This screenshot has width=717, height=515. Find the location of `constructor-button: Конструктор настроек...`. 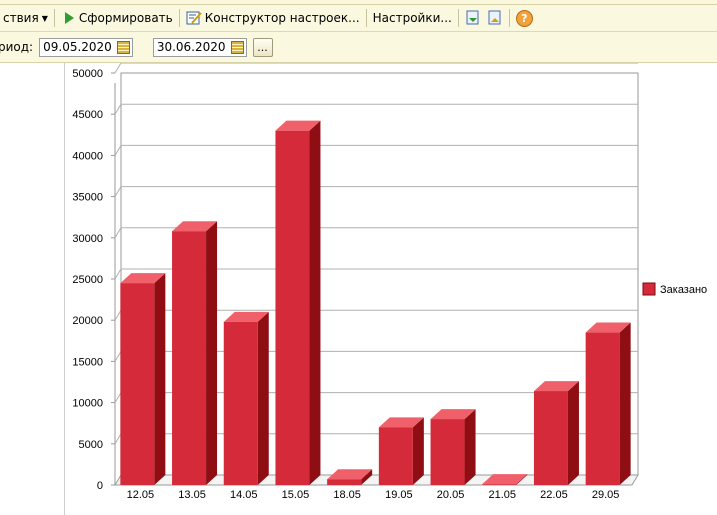

constructor-button: Конструктор настроек... is located at coordinates (273, 18).